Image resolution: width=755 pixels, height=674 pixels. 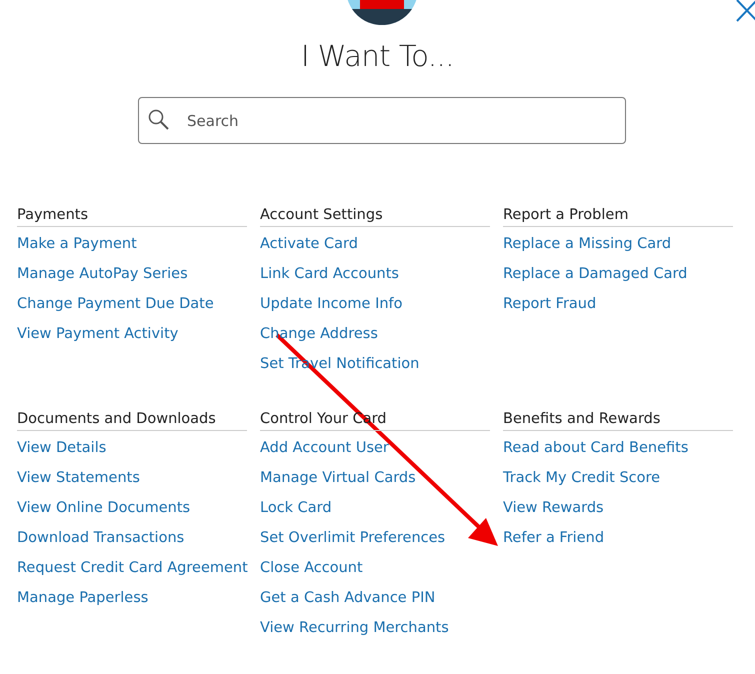 I want to click on menu-link: View Payment Activity, so click(x=97, y=334).